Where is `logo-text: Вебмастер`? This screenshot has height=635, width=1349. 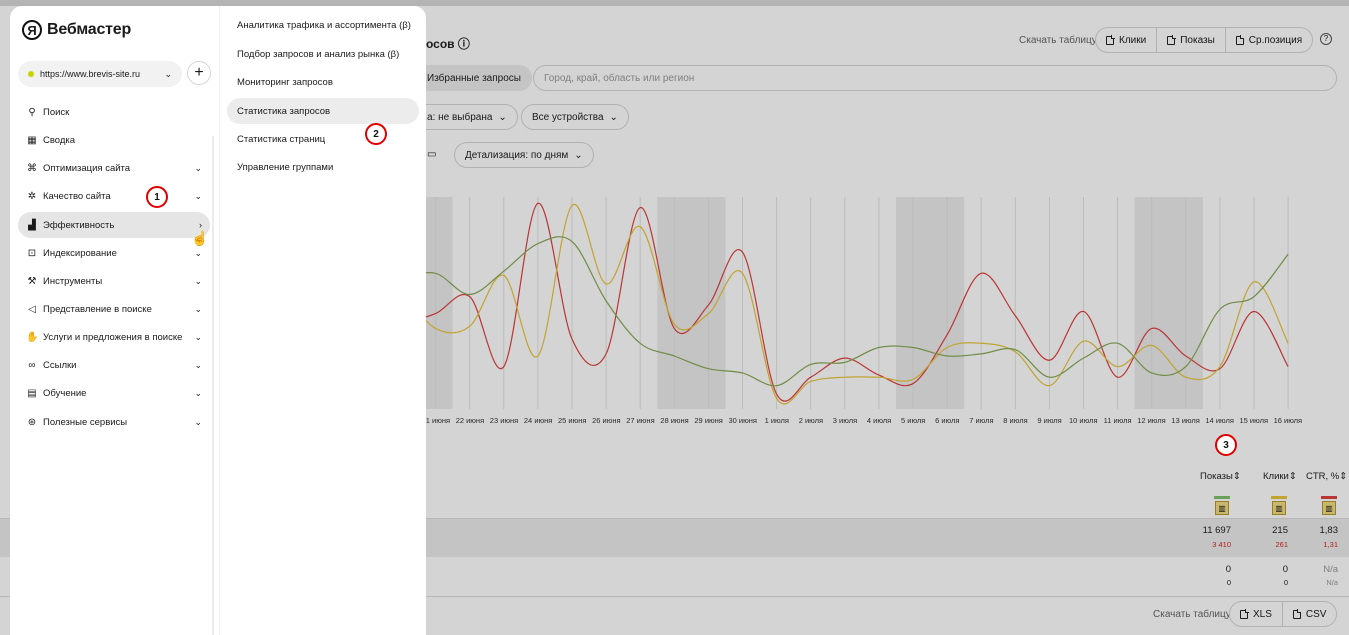
logo-text: Вебмастер is located at coordinates (89, 29).